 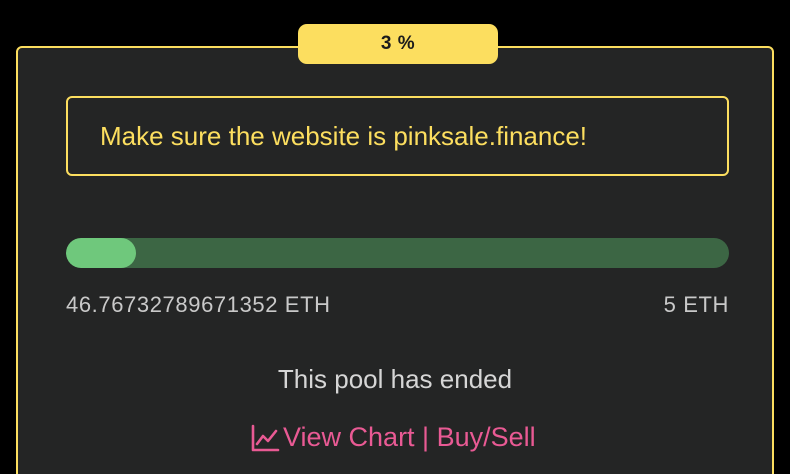 What do you see at coordinates (397, 253) in the screenshot?
I see `progress-bar` at bounding box center [397, 253].